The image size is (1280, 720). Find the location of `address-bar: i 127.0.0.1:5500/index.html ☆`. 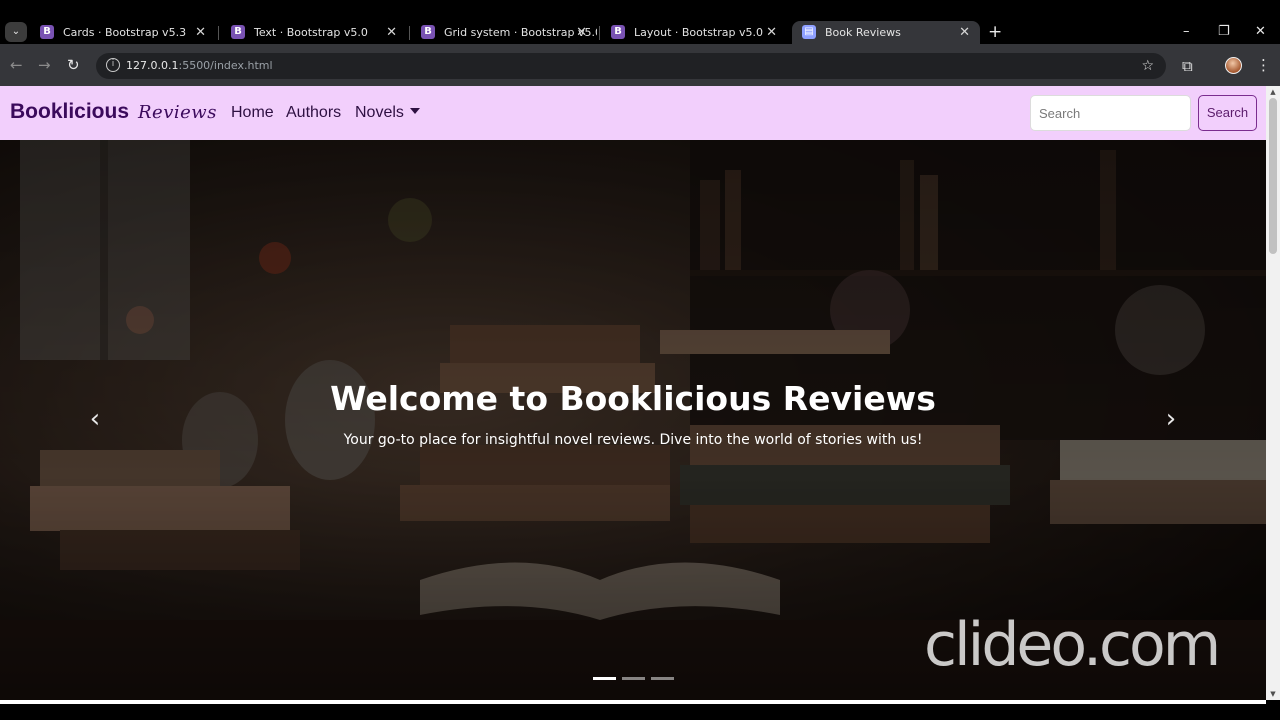

address-bar: i 127.0.0.1:5500/index.html ☆ is located at coordinates (631, 66).